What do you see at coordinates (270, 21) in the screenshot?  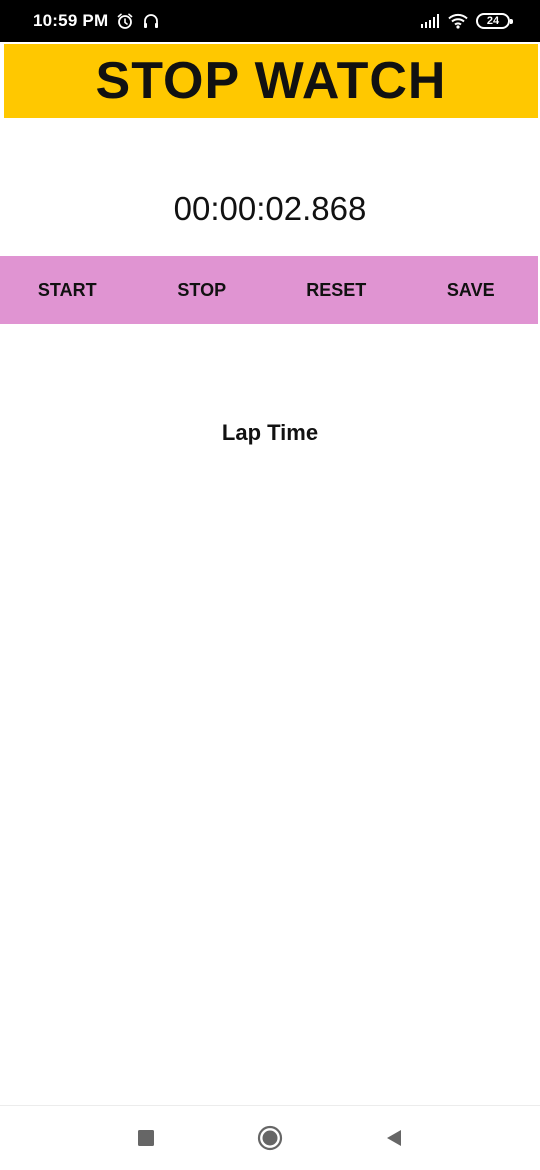 I see `status-bar: 10:59 PM 24` at bounding box center [270, 21].